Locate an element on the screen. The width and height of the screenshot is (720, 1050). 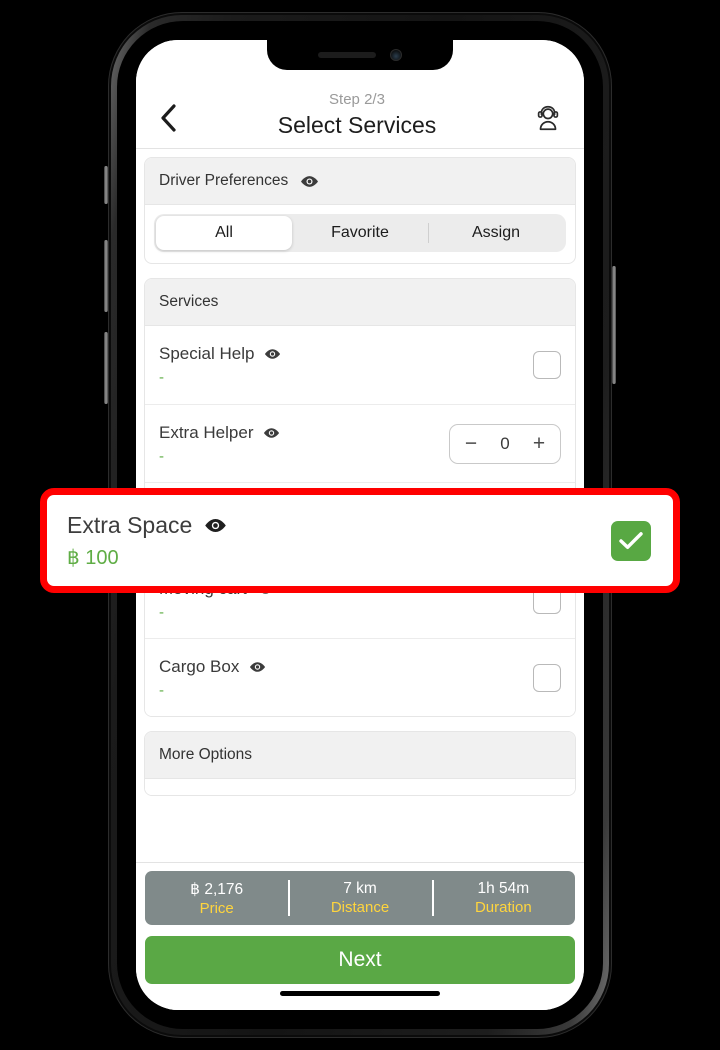
service-title-line: Special Help is located at coordinates (220, 354).